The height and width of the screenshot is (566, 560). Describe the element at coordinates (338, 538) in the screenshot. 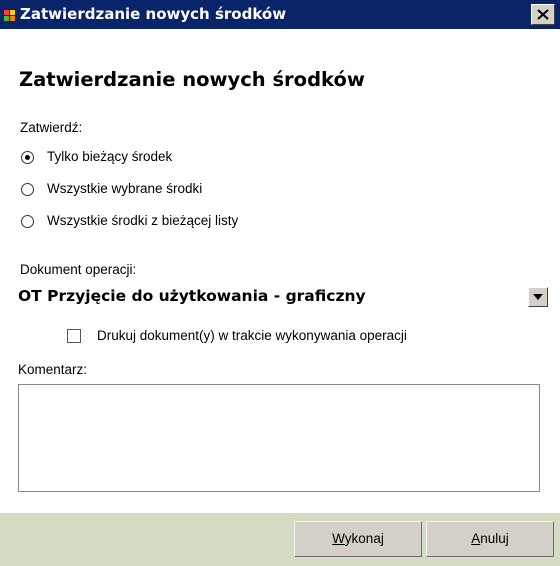

I see `execute-button-access-key: W` at that location.